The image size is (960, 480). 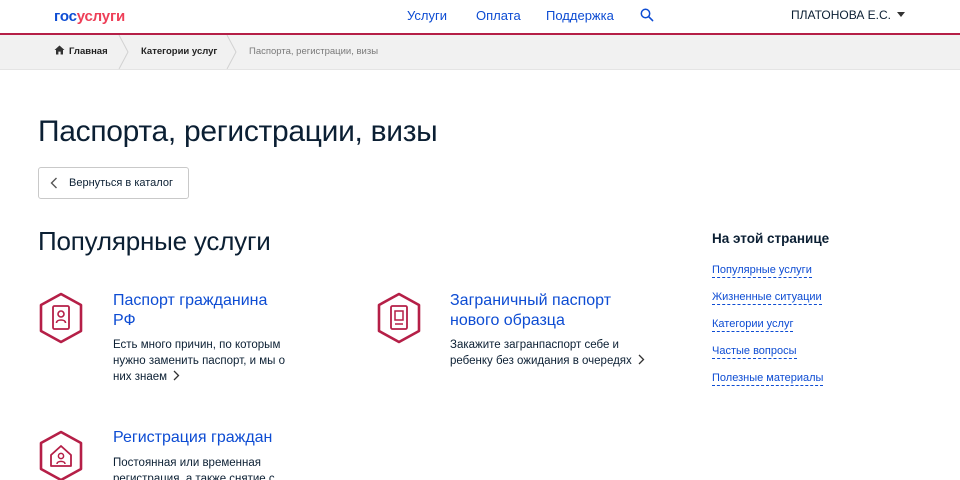 What do you see at coordinates (427, 15) in the screenshot?
I see `nav-services: Услуги` at bounding box center [427, 15].